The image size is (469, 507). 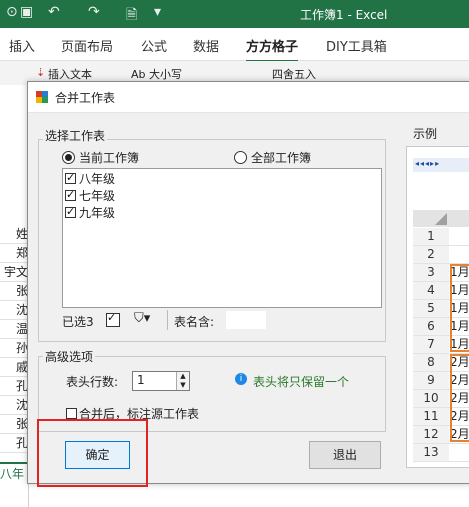 I want to click on select-all-checkbox, so click(x=113, y=319).